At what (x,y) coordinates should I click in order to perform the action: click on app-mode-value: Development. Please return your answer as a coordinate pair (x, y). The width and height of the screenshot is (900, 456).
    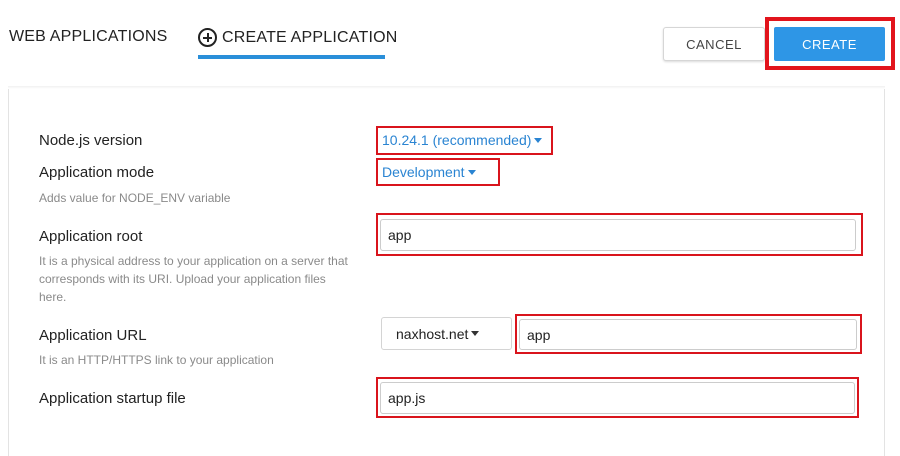
    Looking at the image, I should click on (423, 172).